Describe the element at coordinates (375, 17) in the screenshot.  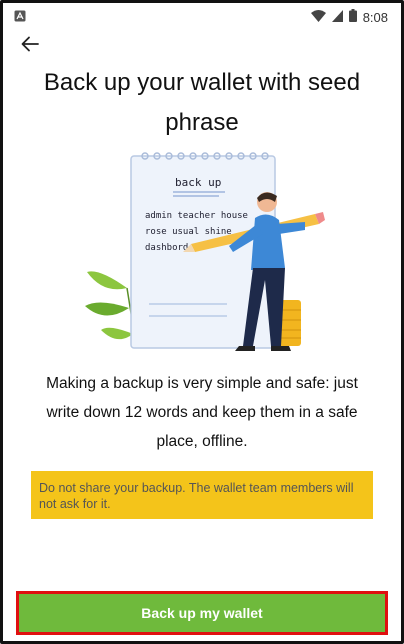
I see `status-time: 8:08` at that location.